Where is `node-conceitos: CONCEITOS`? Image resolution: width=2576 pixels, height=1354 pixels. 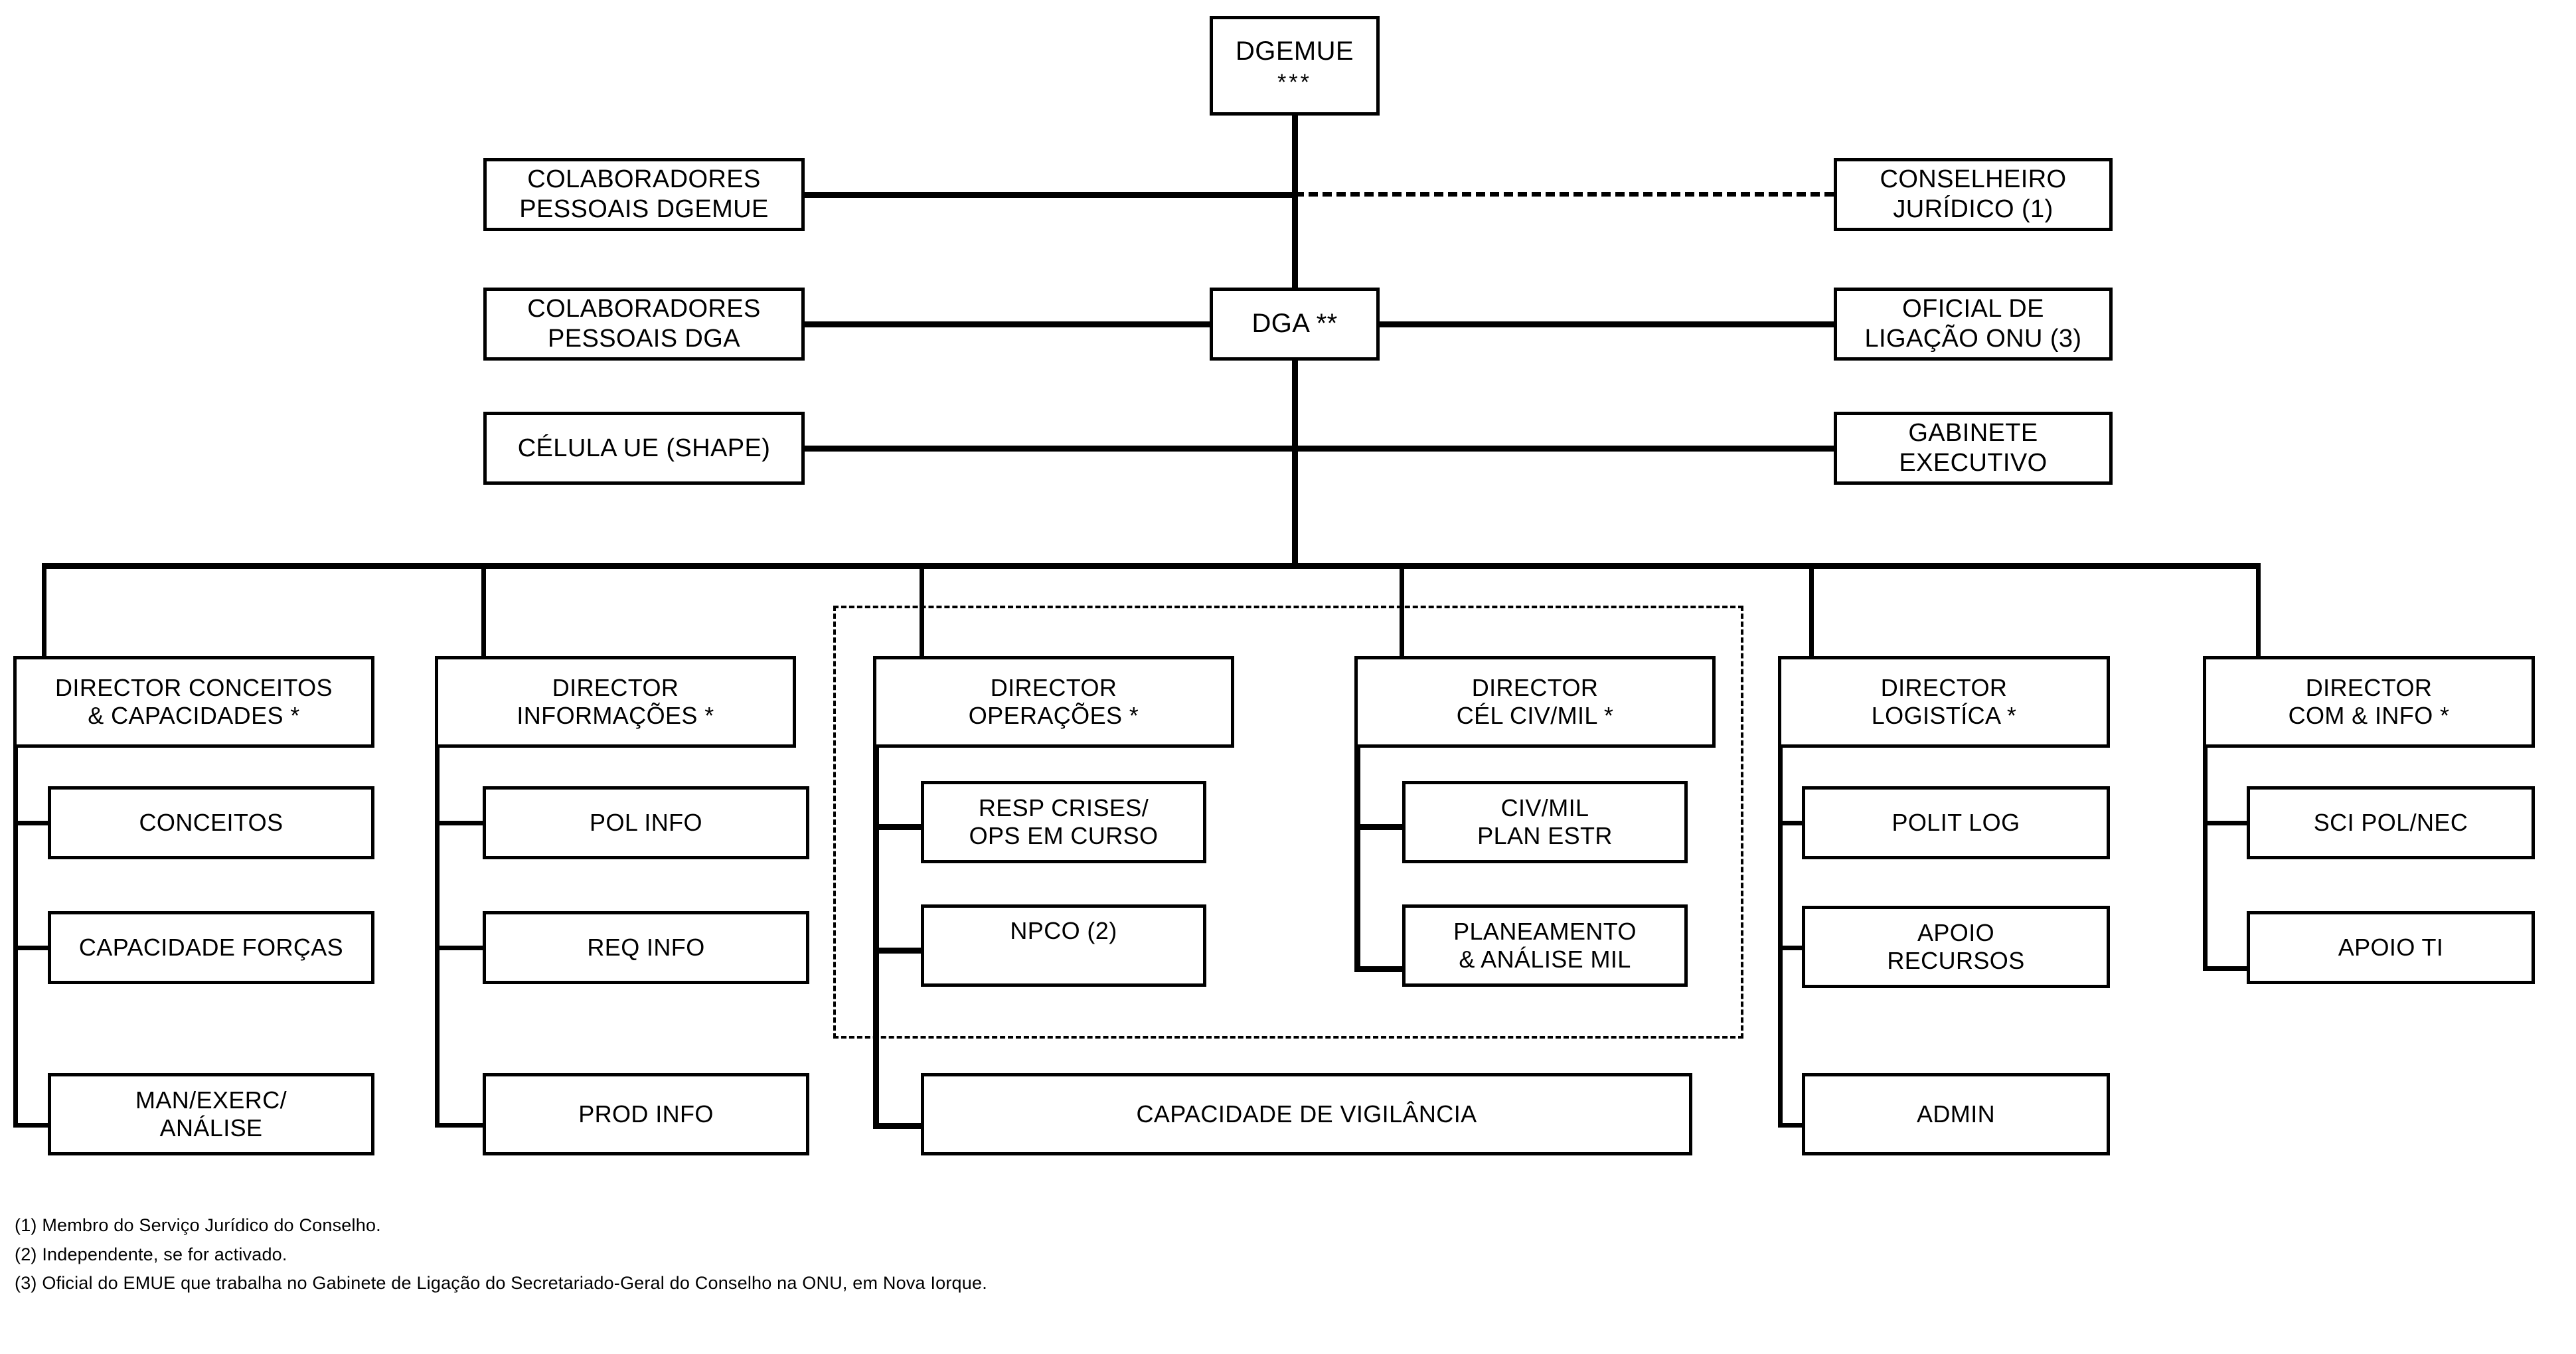
node-conceitos: CONCEITOS is located at coordinates (211, 822).